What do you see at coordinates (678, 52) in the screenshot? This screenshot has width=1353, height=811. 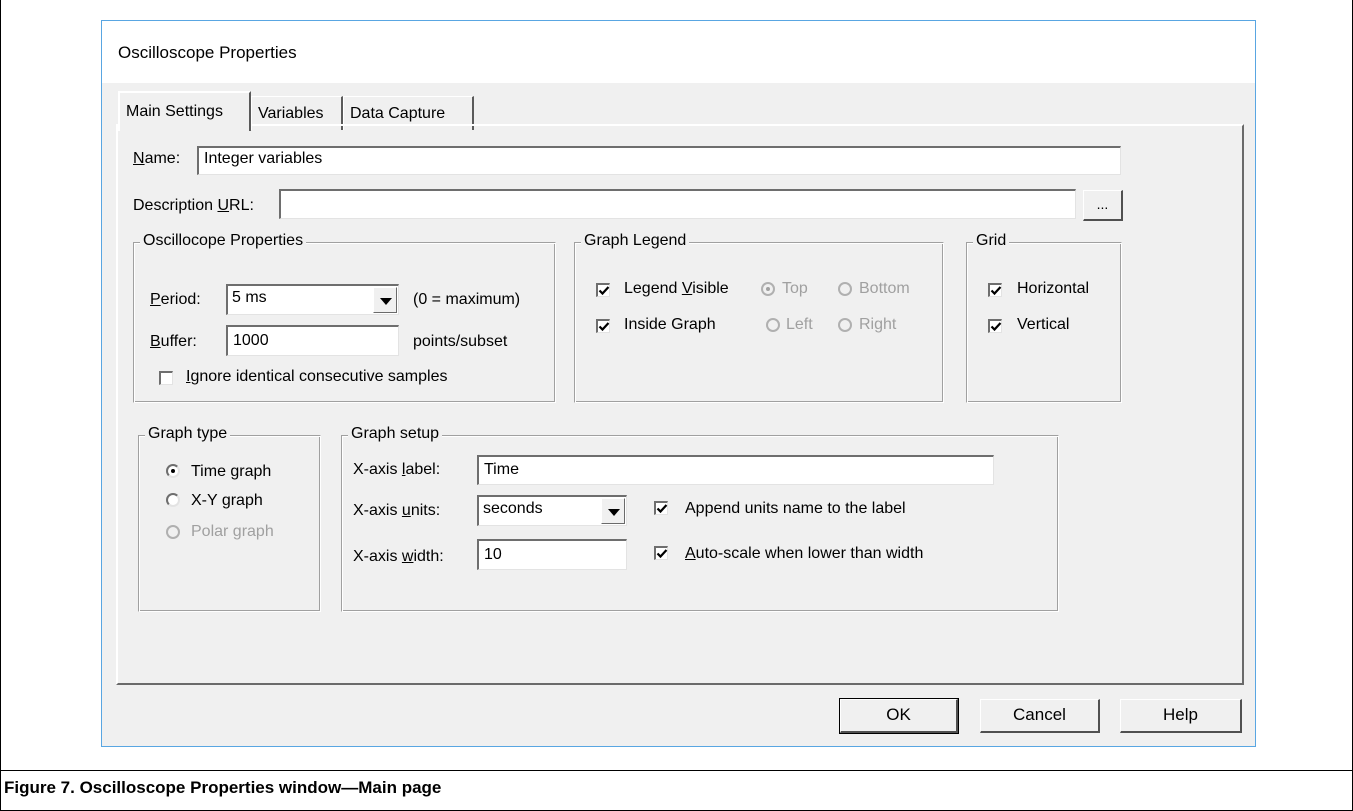 I see `title-bar: Oscilloscope Properties` at bounding box center [678, 52].